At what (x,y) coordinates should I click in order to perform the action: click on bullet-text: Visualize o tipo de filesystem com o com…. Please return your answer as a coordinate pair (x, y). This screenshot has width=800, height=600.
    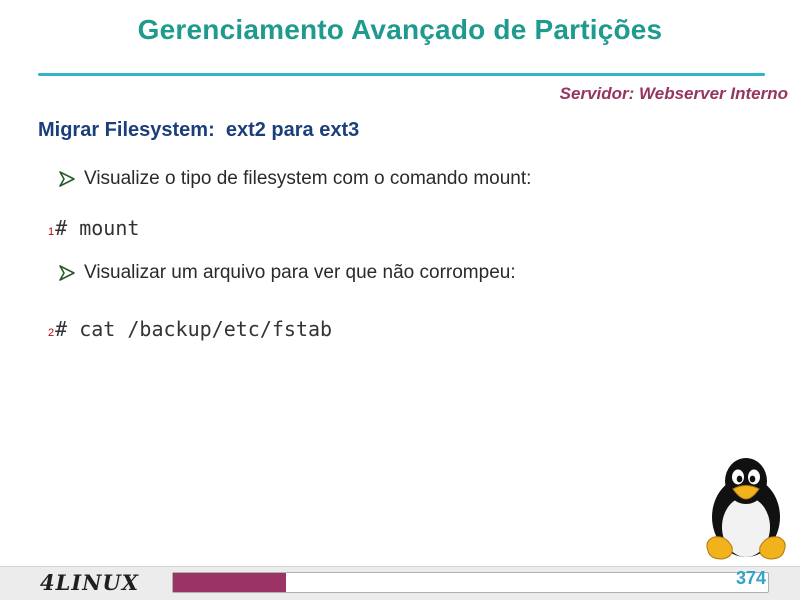
    Looking at the image, I should click on (308, 178).